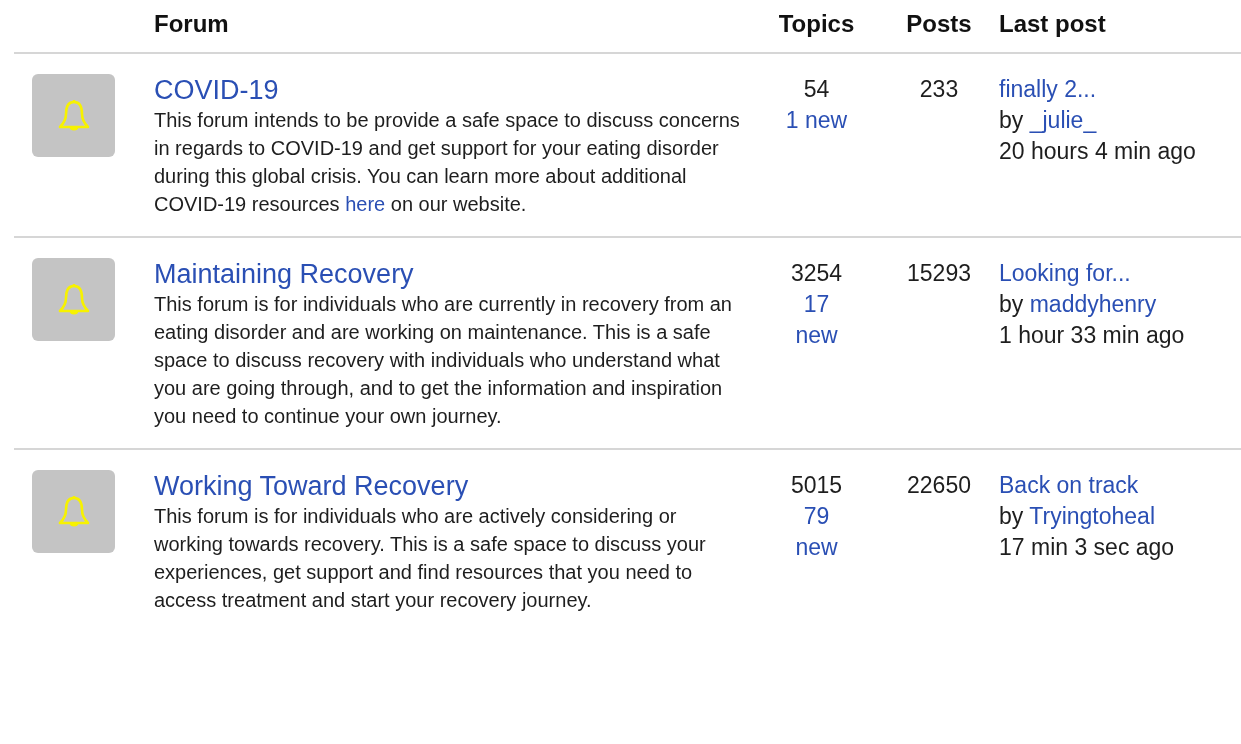 The image size is (1241, 744). Describe the element at coordinates (816, 120) in the screenshot. I see `new-topics-link: 1 new` at that location.